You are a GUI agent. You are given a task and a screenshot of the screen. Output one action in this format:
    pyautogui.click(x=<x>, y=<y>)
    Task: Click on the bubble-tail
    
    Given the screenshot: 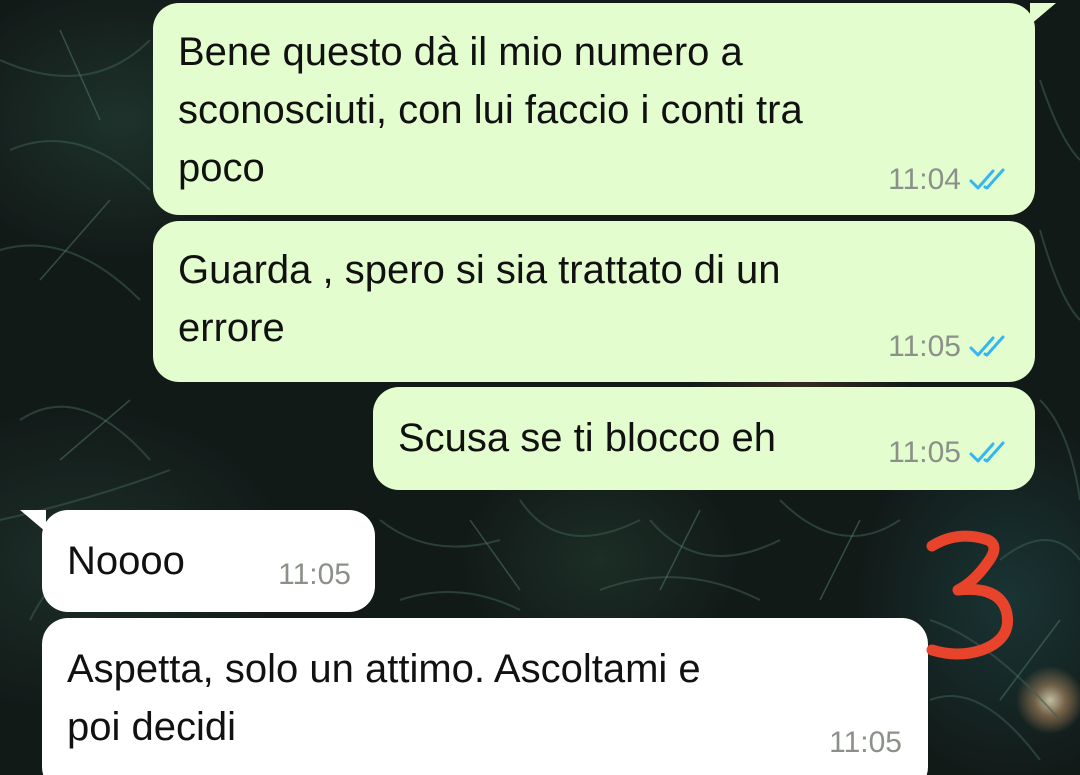 What is the action you would take?
    pyautogui.click(x=1043, y=14)
    